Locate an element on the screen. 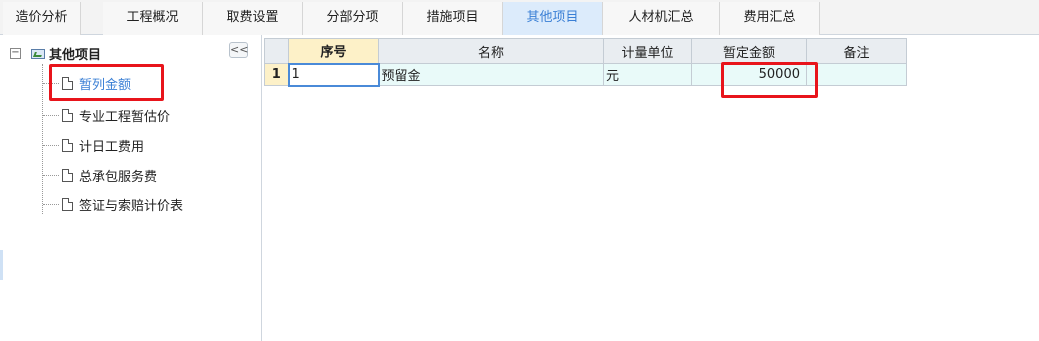  tree-item-general-contractor-fee: 总承包服务费 is located at coordinates (100, 175).